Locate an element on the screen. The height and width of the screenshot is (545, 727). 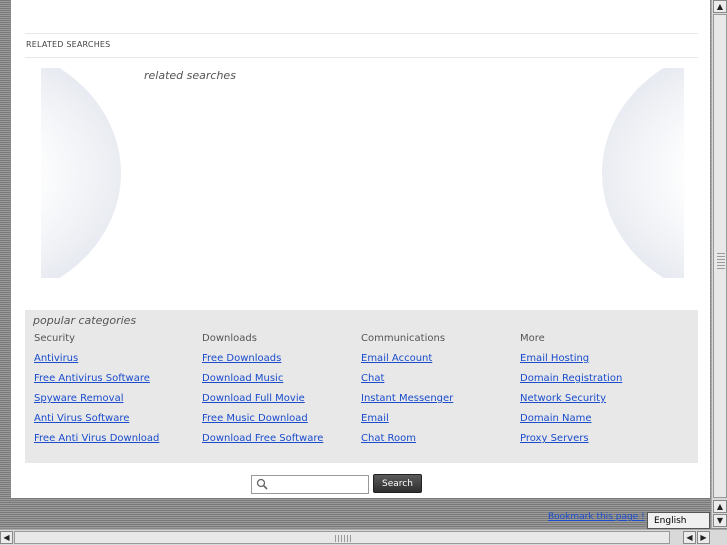
column-header: Downloads is located at coordinates (229, 338).